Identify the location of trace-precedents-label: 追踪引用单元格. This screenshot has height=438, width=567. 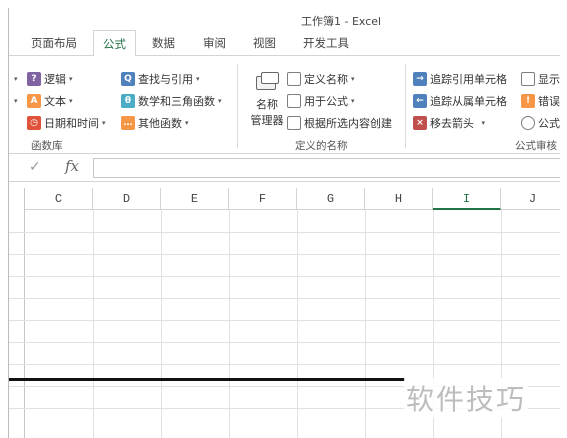
(468, 79).